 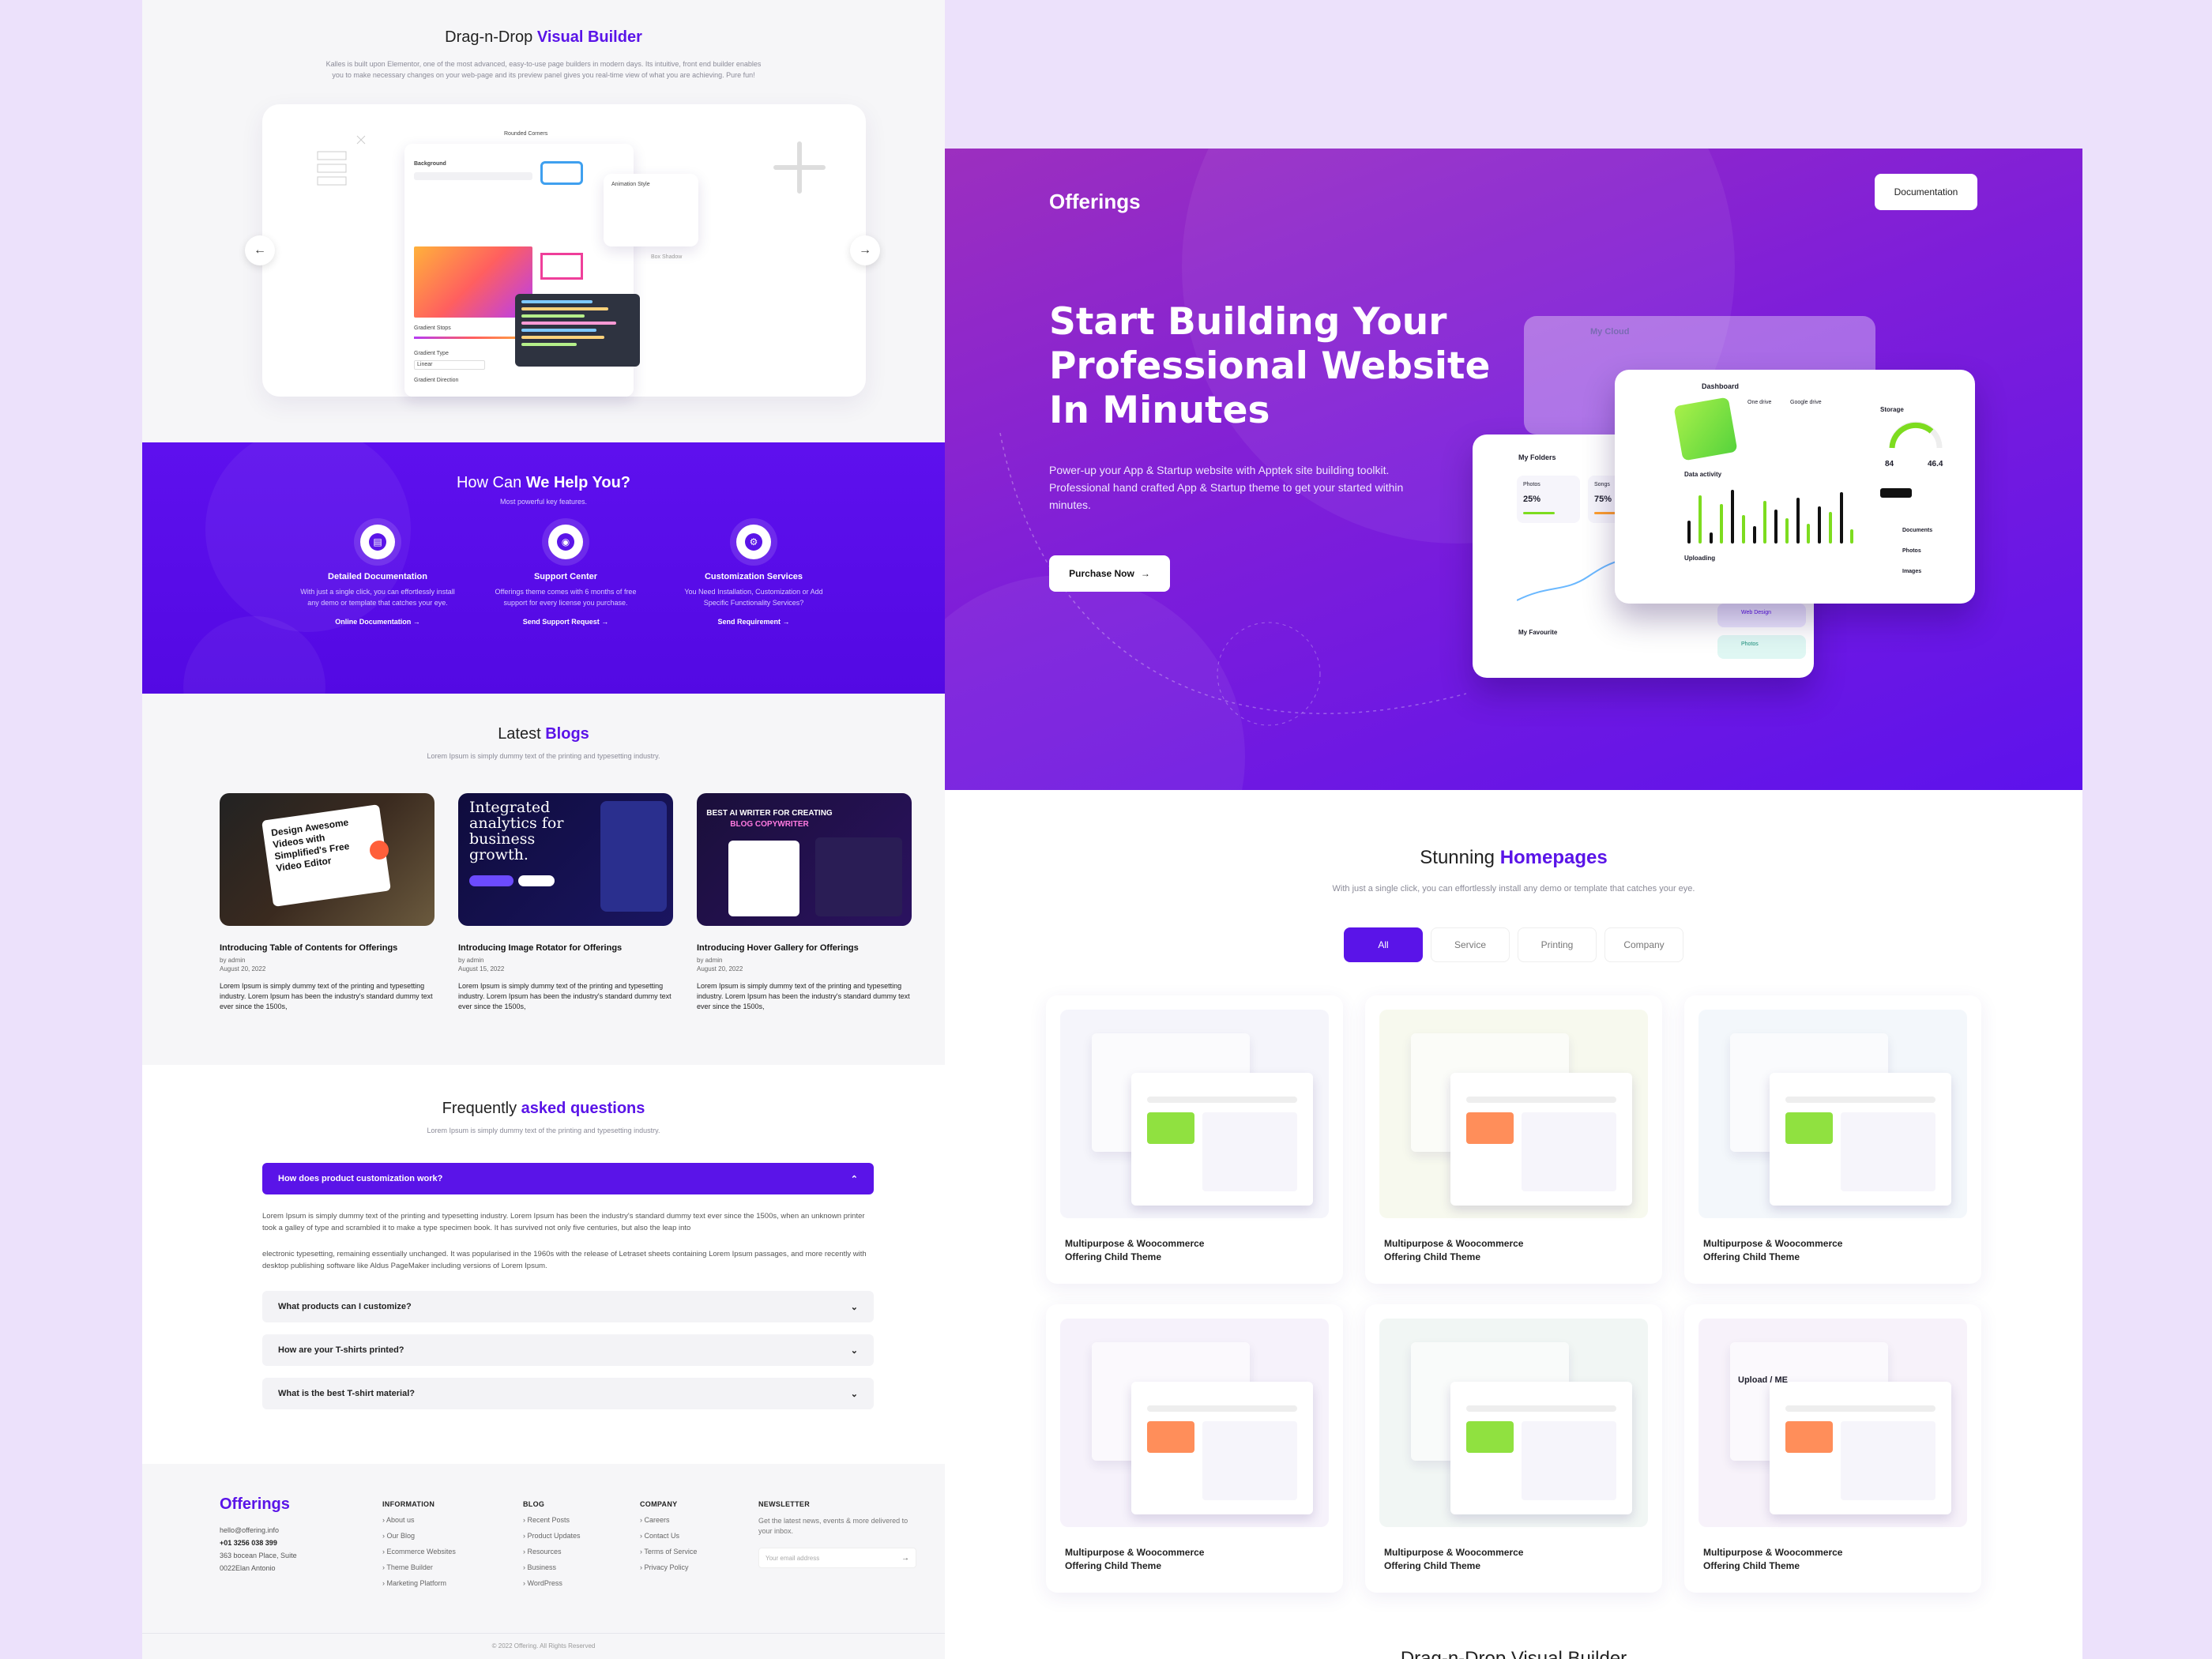 I want to click on faq-question-text: How are your T-shirts printed?, so click(x=341, y=1350).